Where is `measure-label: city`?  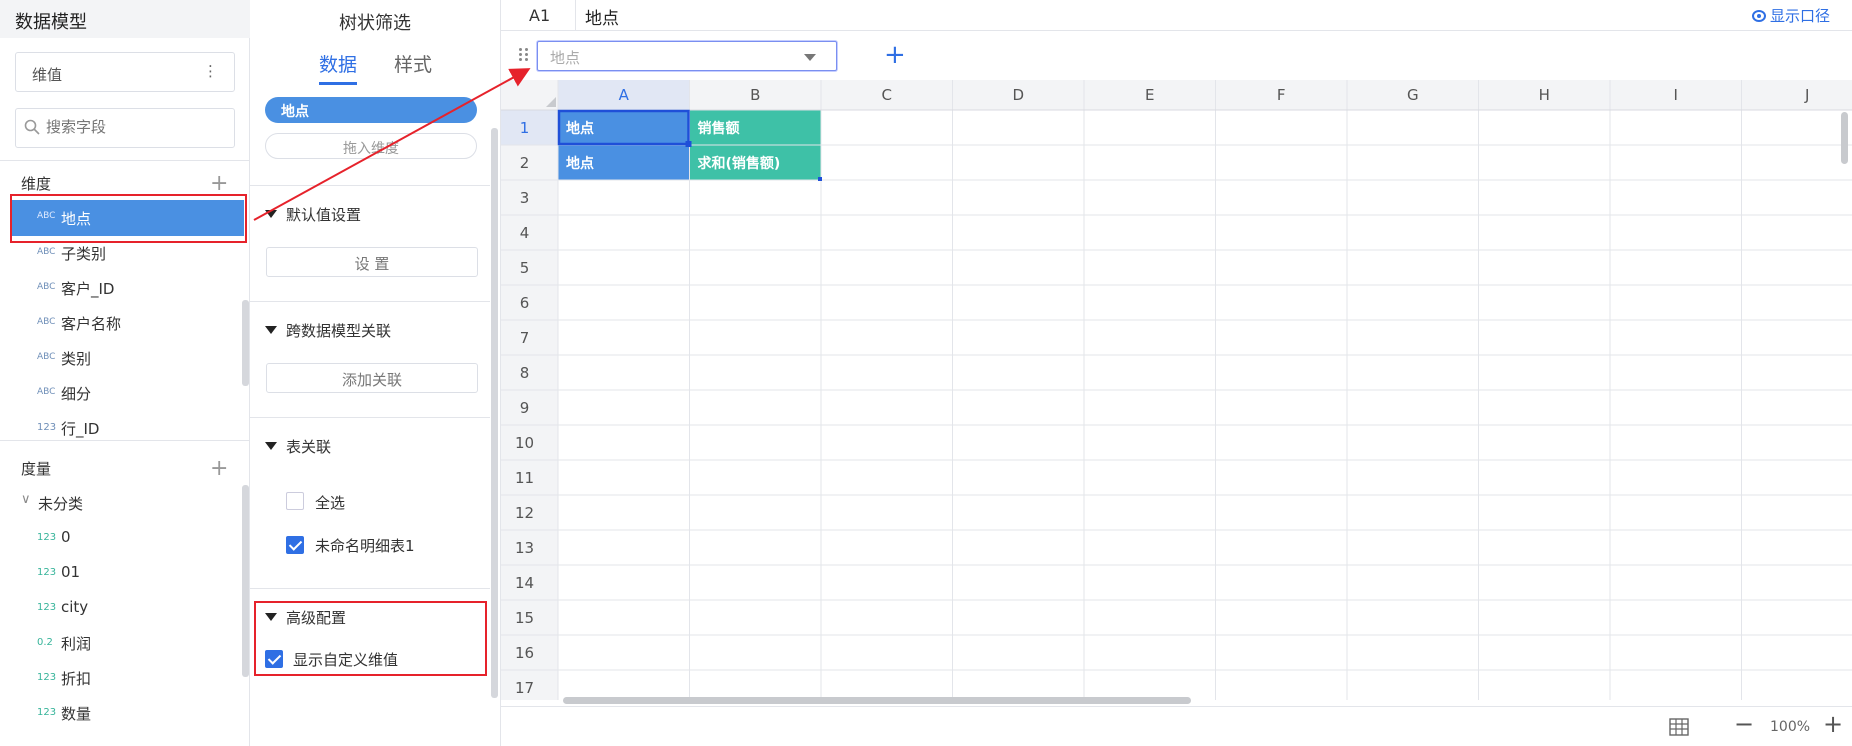
measure-label: city is located at coordinates (75, 607).